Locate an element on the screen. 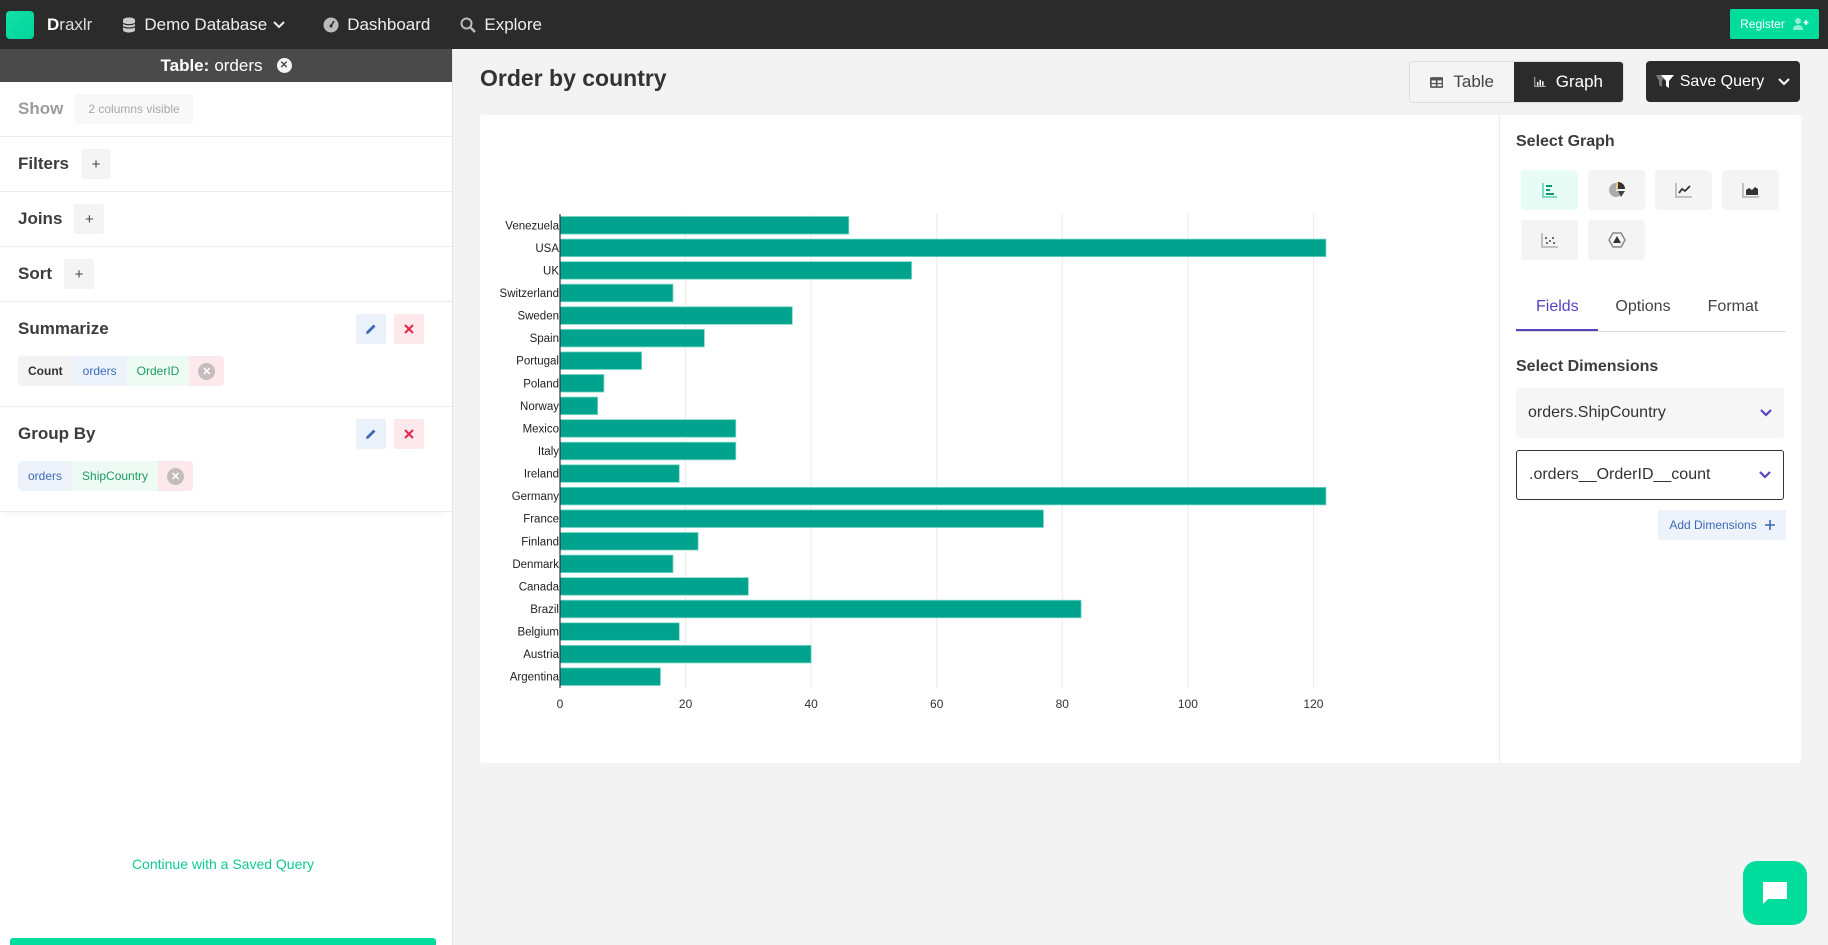  columns-visible-button: 2 columns visible is located at coordinates (134, 109).